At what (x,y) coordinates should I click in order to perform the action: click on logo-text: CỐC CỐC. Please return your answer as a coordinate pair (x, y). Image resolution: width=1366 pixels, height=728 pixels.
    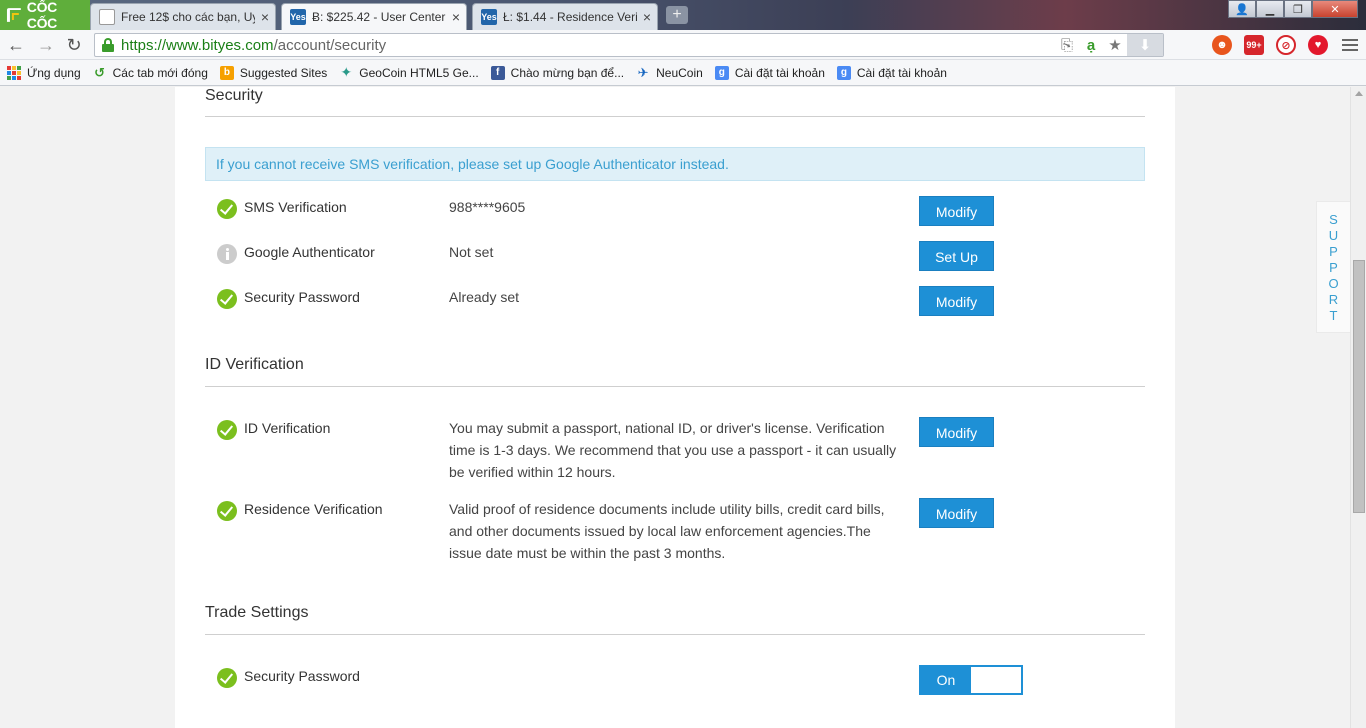
    Looking at the image, I should click on (42, 15).